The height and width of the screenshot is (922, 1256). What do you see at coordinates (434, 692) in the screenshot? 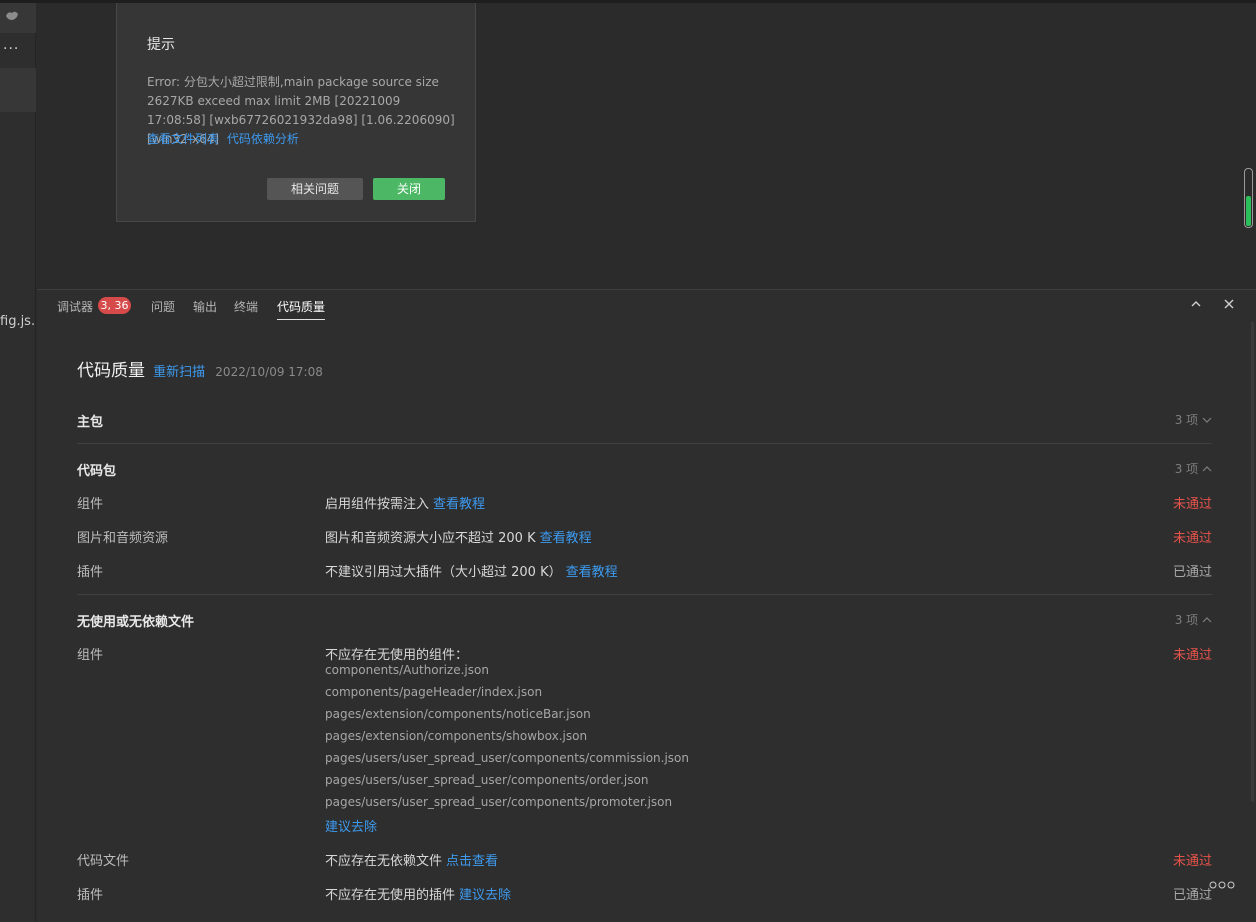
I see `unused-file-item: components/pageHeader/index.json` at bounding box center [434, 692].